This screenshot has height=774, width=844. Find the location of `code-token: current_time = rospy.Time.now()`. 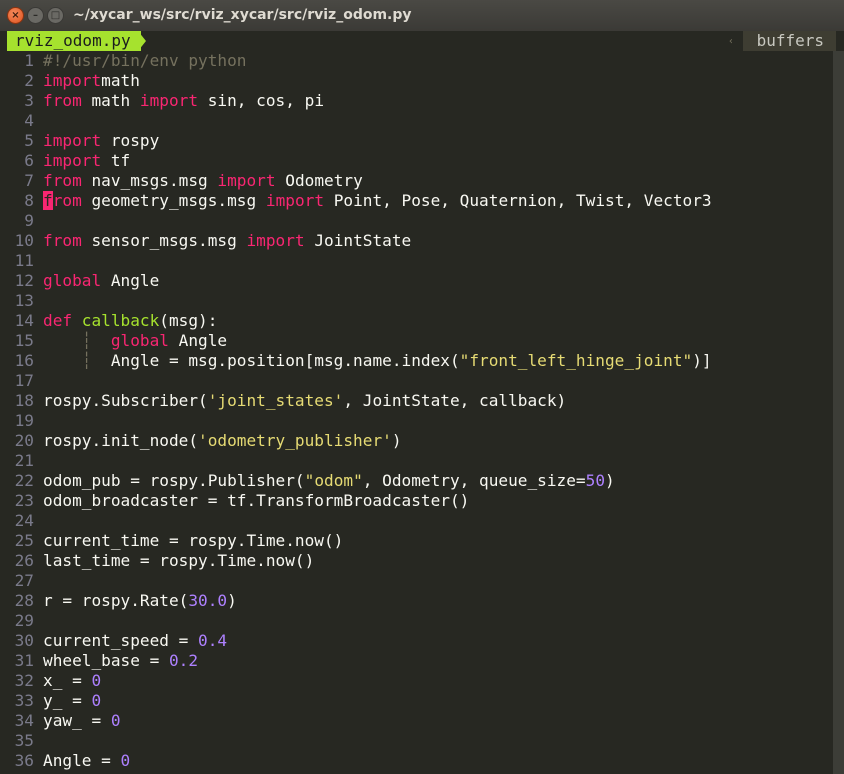

code-token: current_time = rospy.Time.now() is located at coordinates (193, 540).